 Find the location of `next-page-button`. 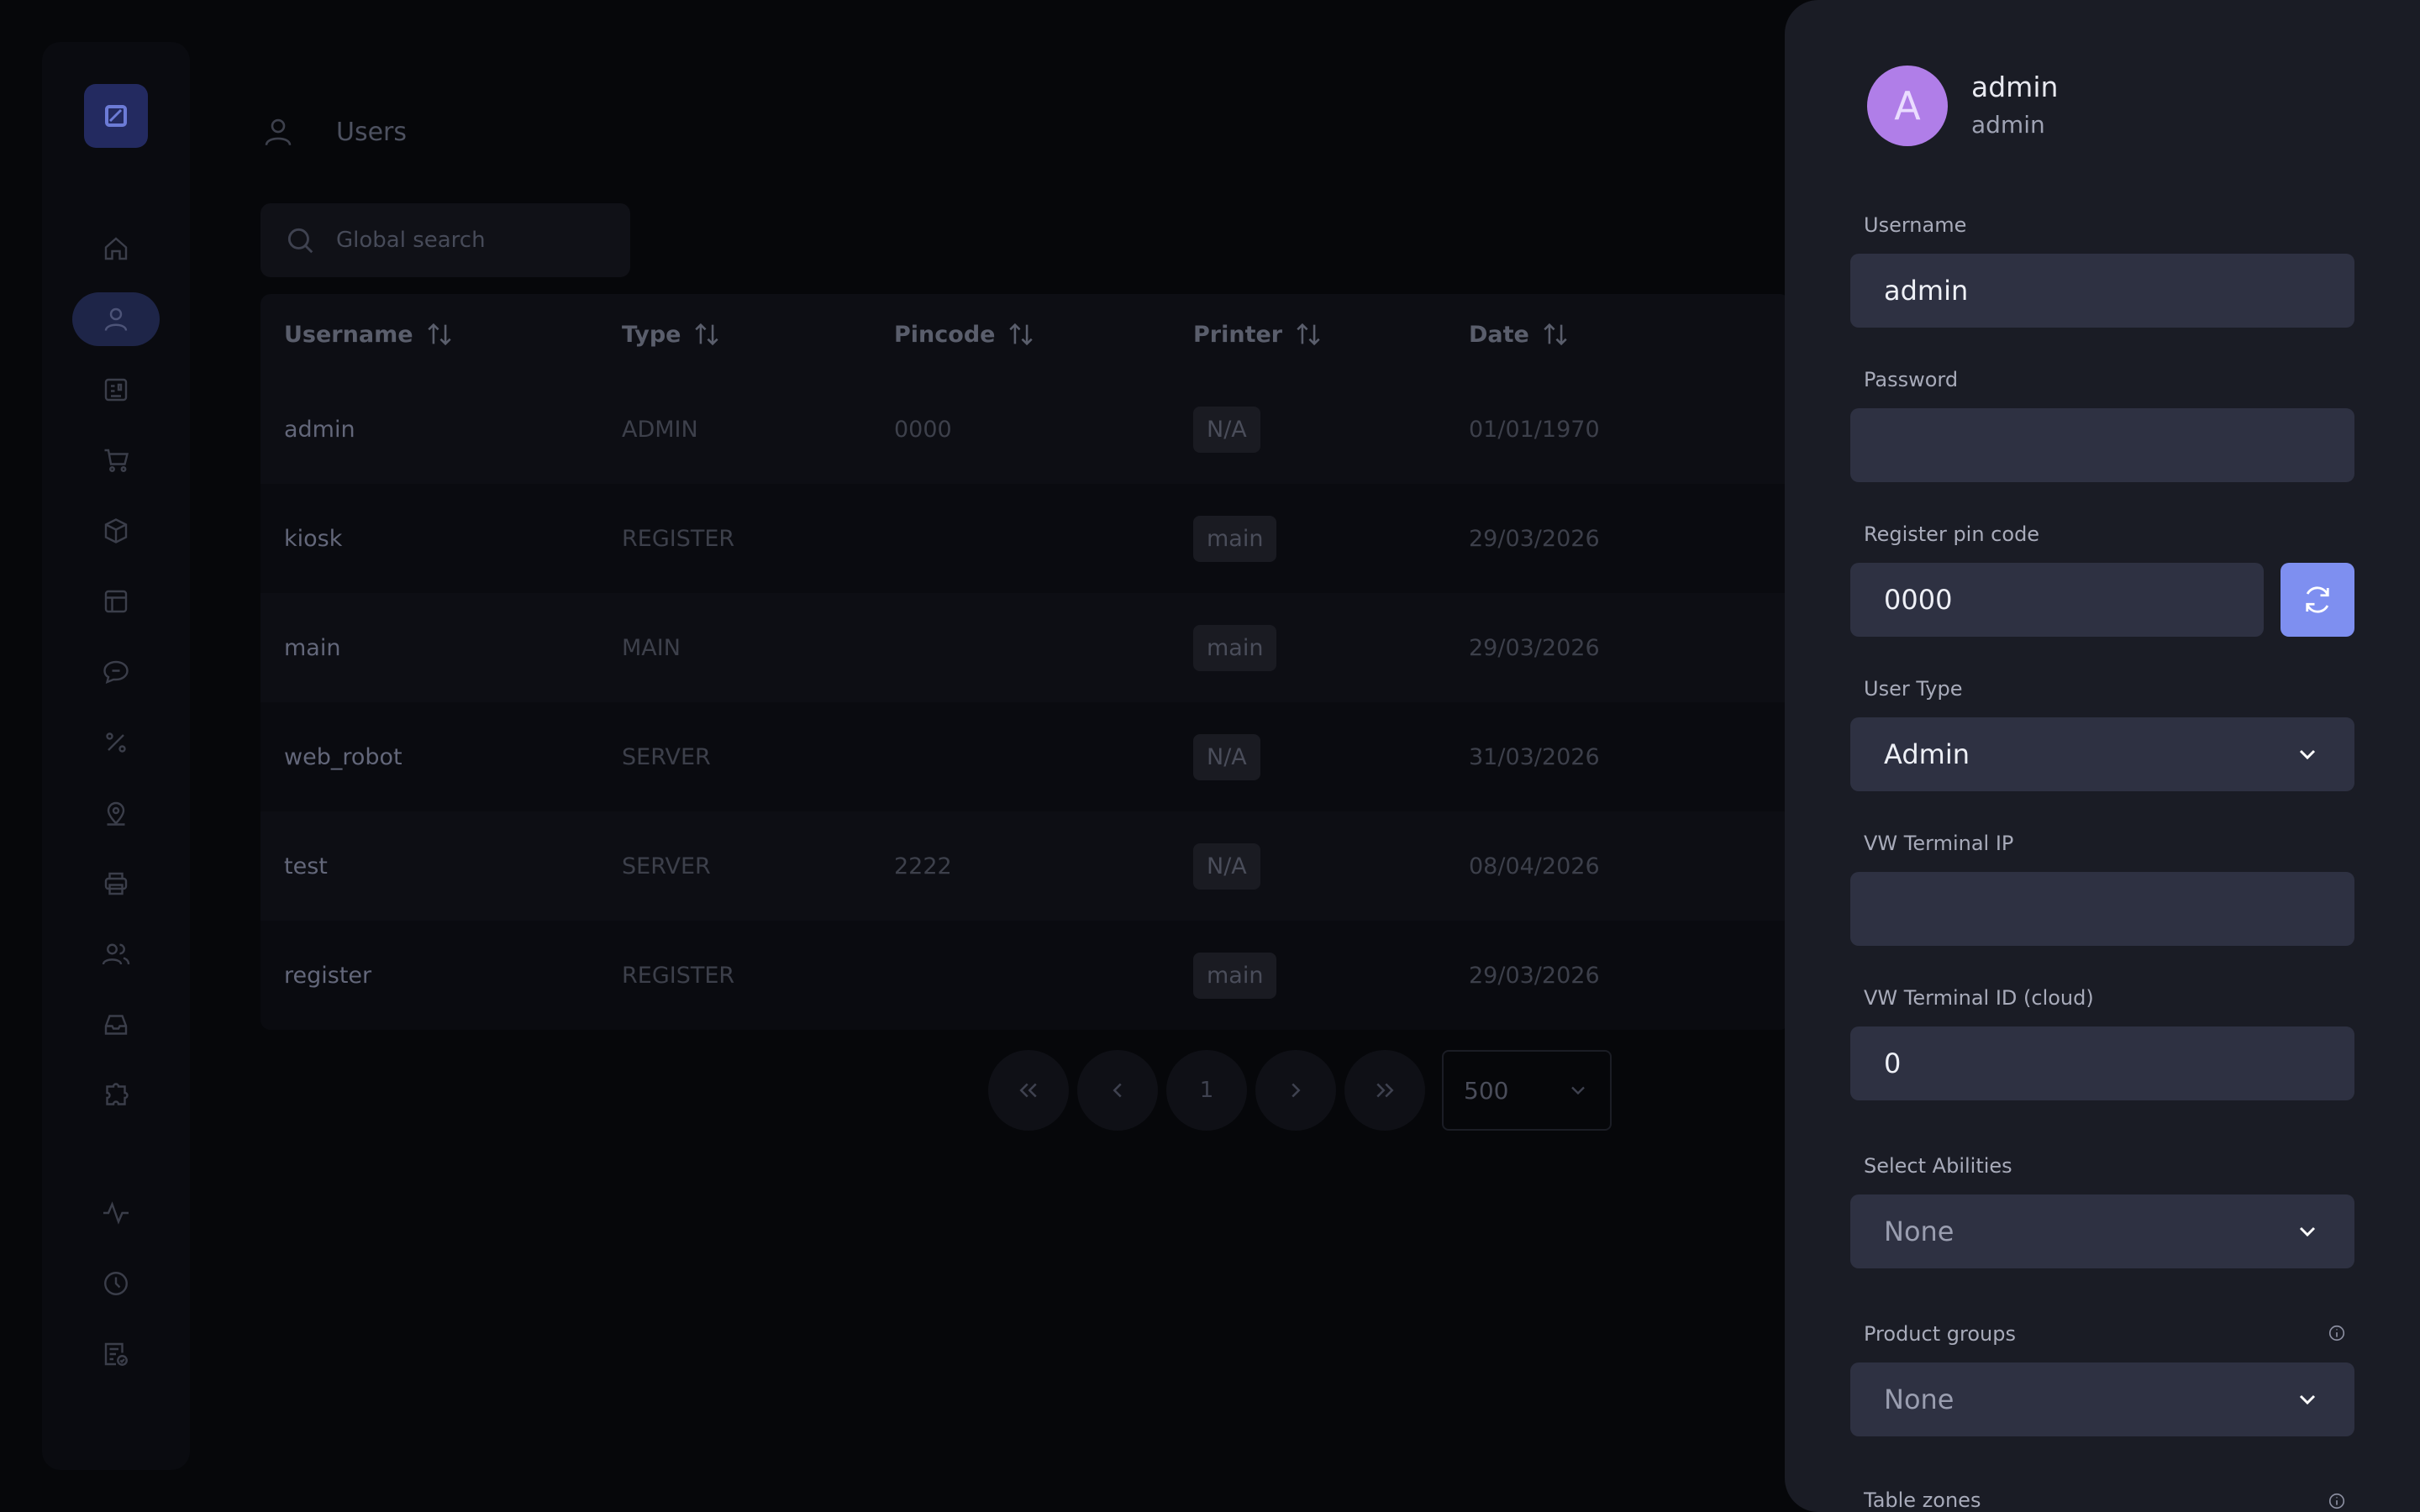

next-page-button is located at coordinates (1295, 1090).